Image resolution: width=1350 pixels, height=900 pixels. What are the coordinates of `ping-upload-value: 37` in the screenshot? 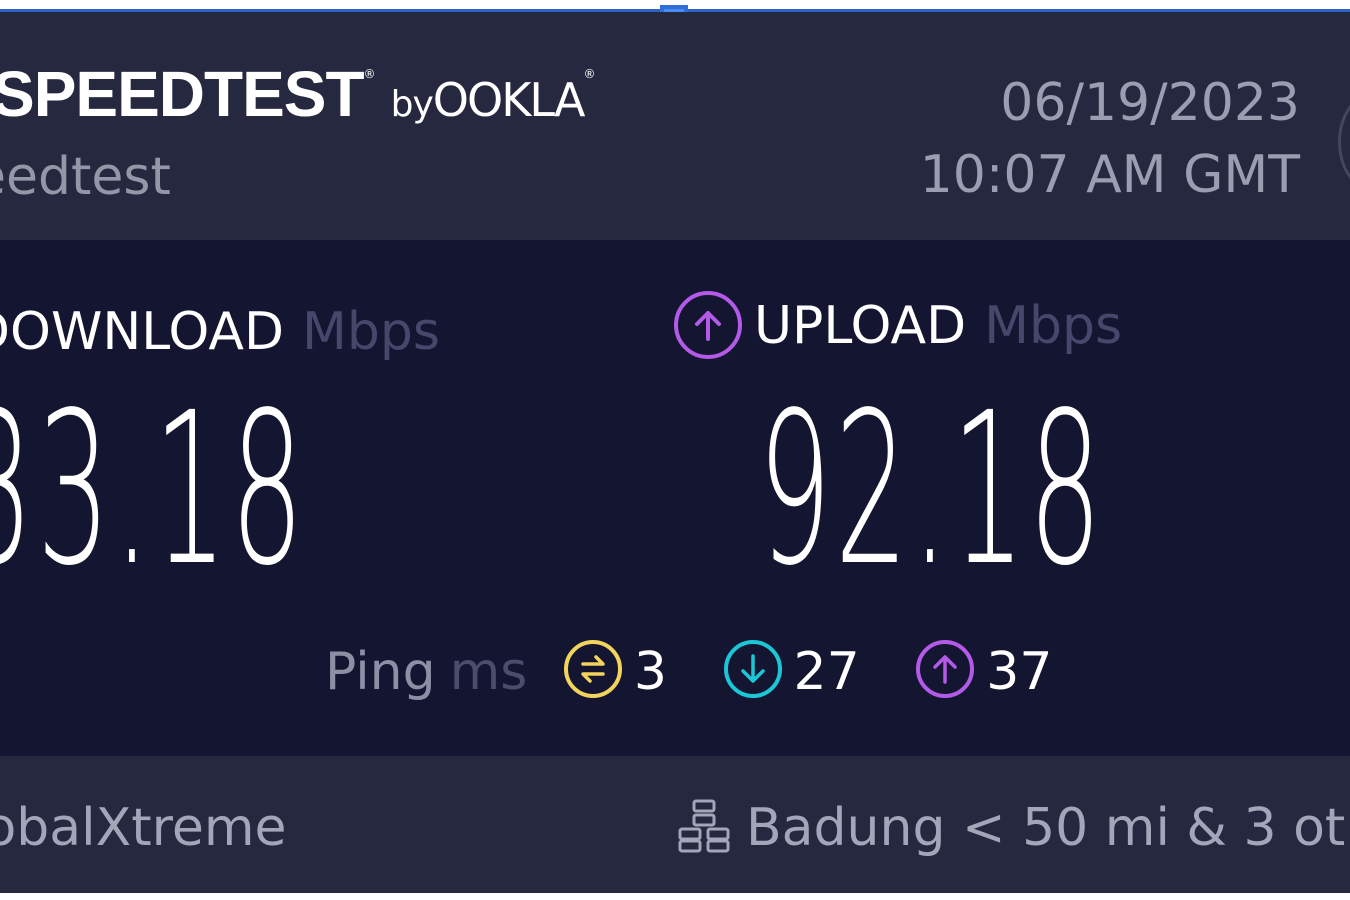 It's located at (1019, 672).